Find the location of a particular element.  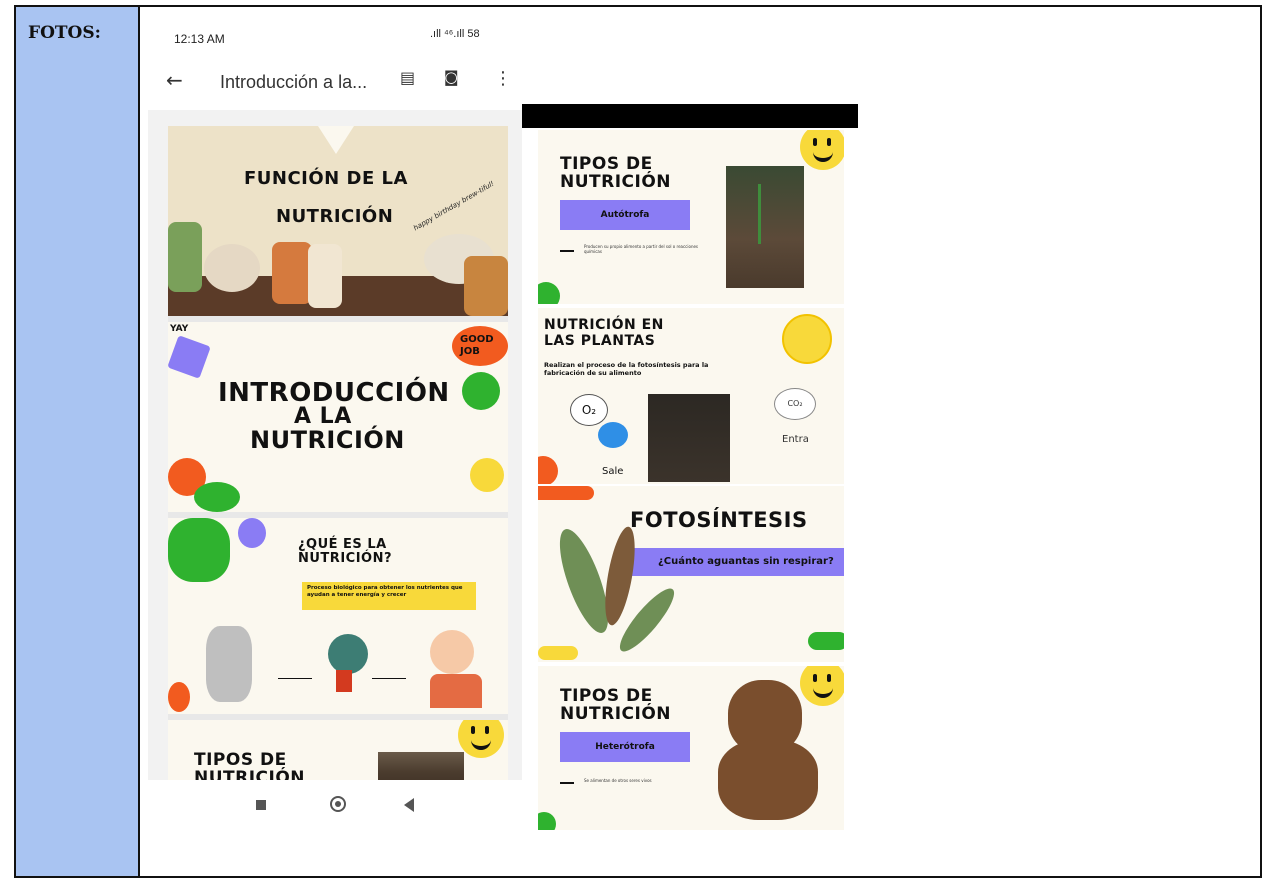

entra-label: Entra is located at coordinates (795, 439).